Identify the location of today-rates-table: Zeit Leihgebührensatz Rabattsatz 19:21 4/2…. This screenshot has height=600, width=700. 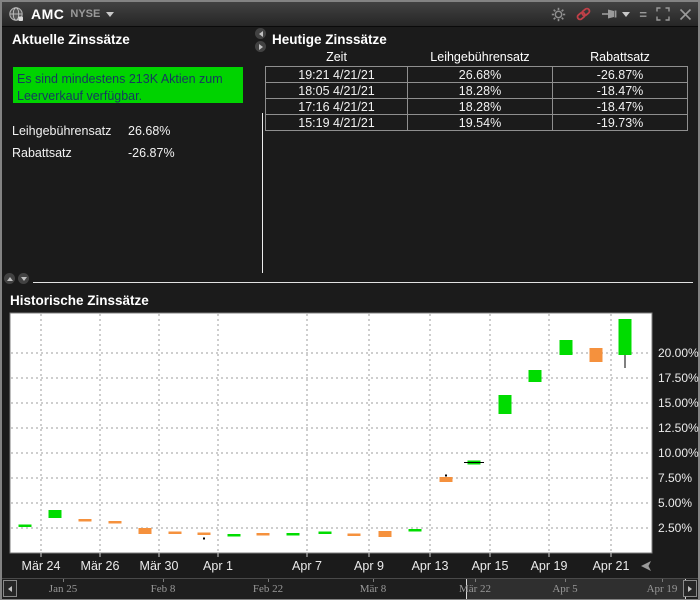
(476, 90).